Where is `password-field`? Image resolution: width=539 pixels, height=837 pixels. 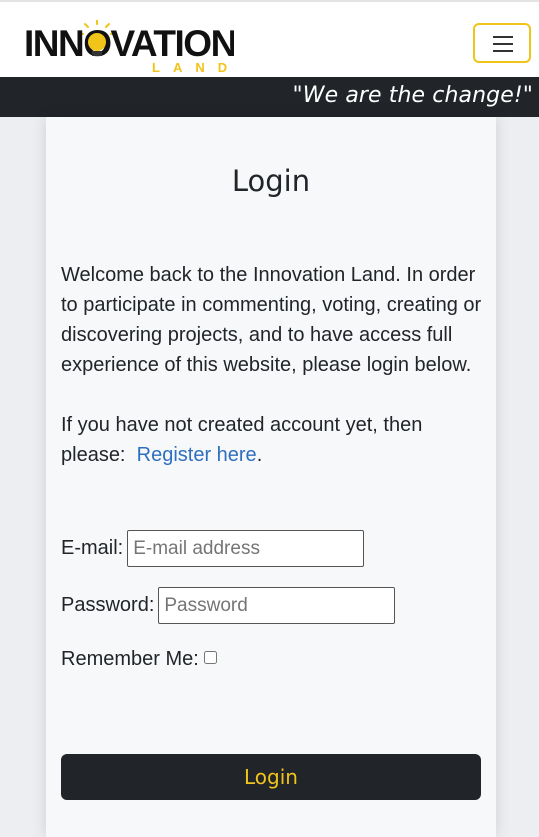 password-field is located at coordinates (277, 605).